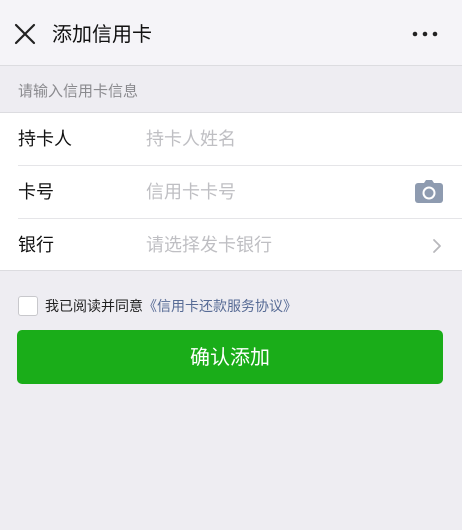 The width and height of the screenshot is (462, 530). I want to click on cardholder-label: 持卡人, so click(45, 139).